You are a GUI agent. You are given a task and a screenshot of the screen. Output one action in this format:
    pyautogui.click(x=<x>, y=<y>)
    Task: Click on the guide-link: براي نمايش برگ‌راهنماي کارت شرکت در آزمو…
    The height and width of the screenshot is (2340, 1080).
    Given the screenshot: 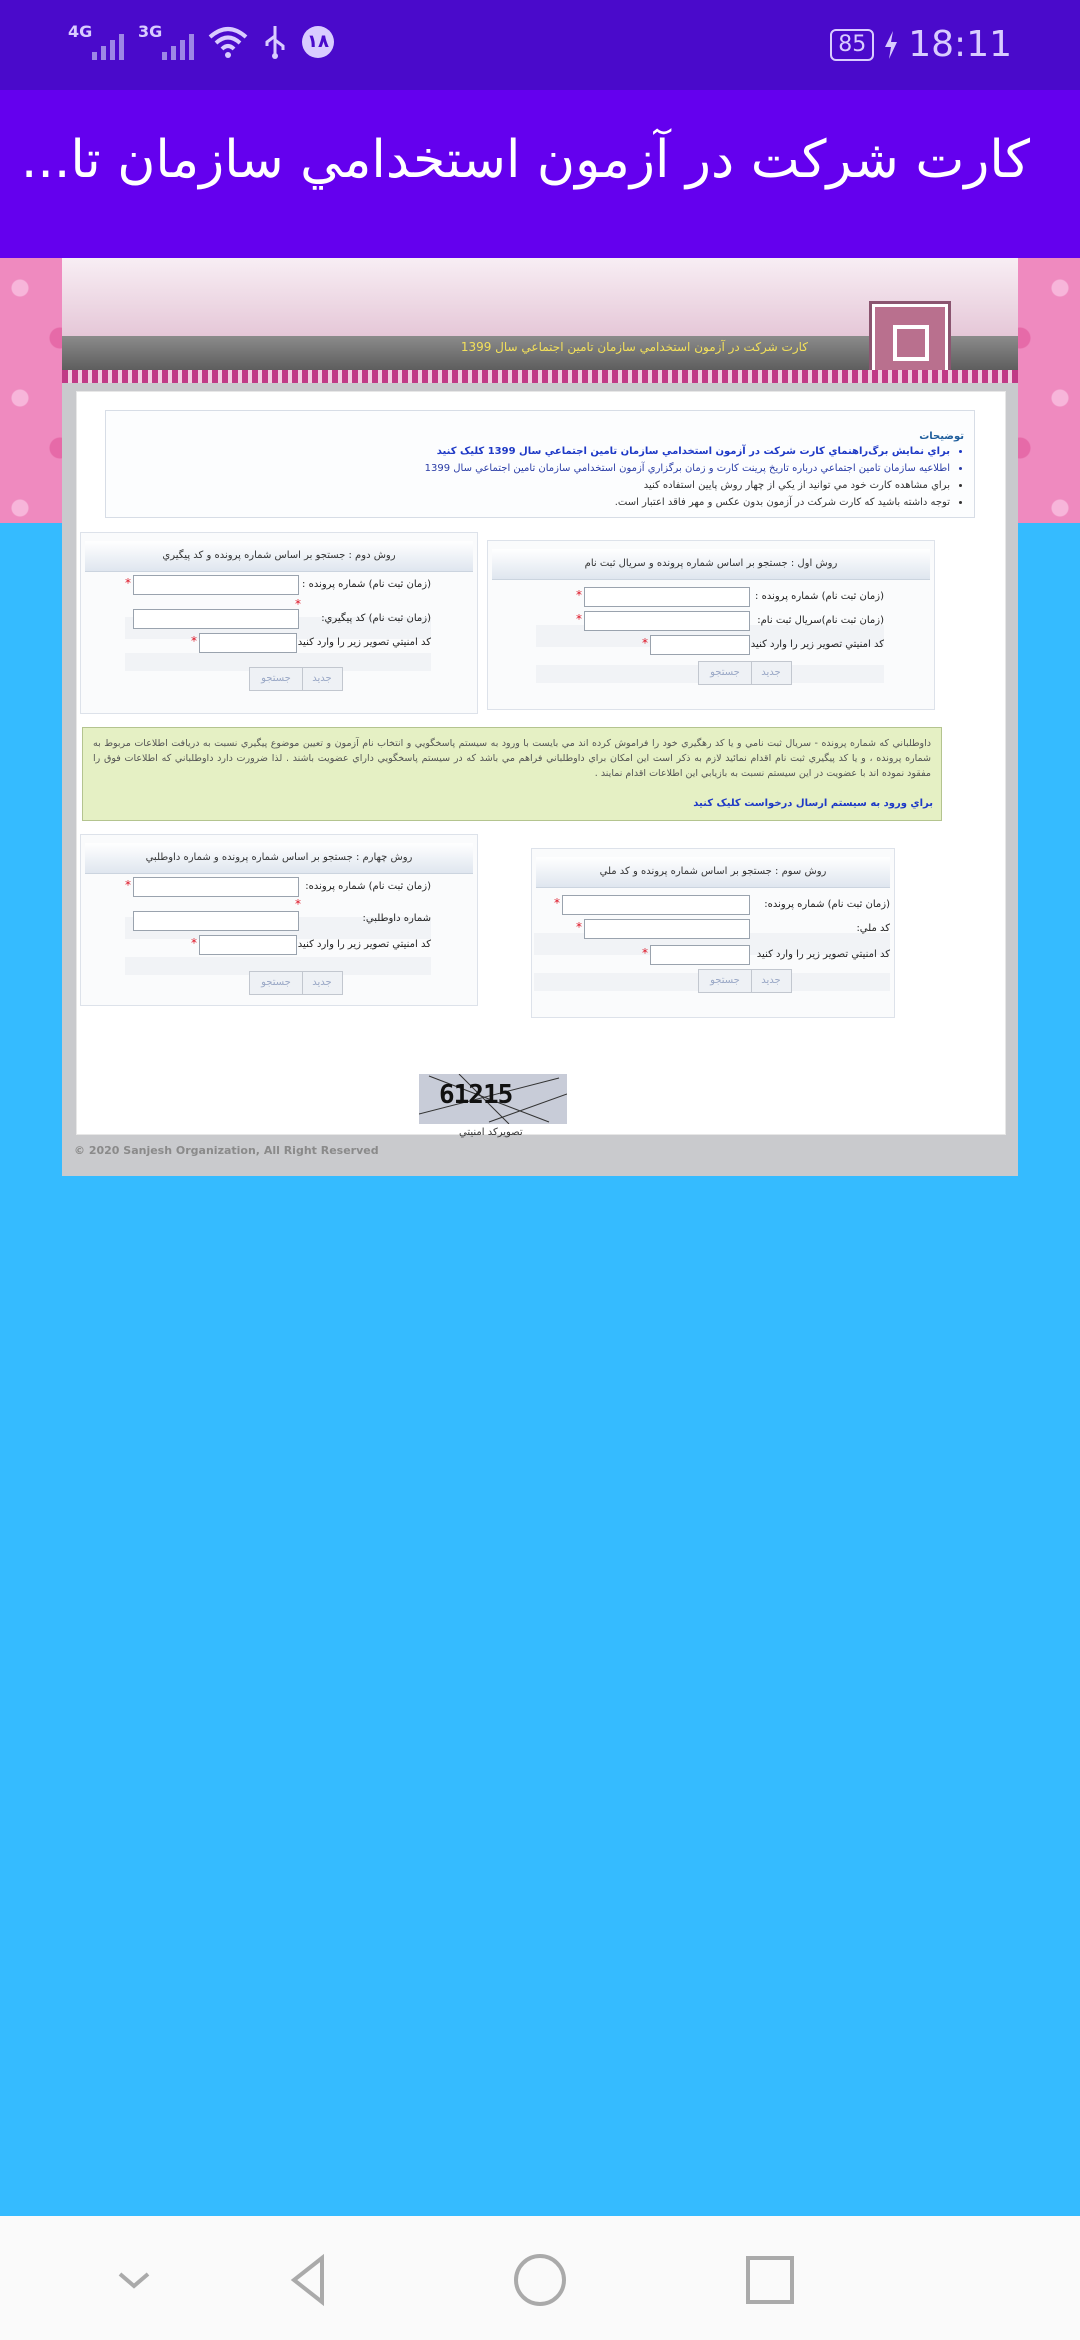 What is the action you would take?
    pyautogui.click(x=687, y=451)
    